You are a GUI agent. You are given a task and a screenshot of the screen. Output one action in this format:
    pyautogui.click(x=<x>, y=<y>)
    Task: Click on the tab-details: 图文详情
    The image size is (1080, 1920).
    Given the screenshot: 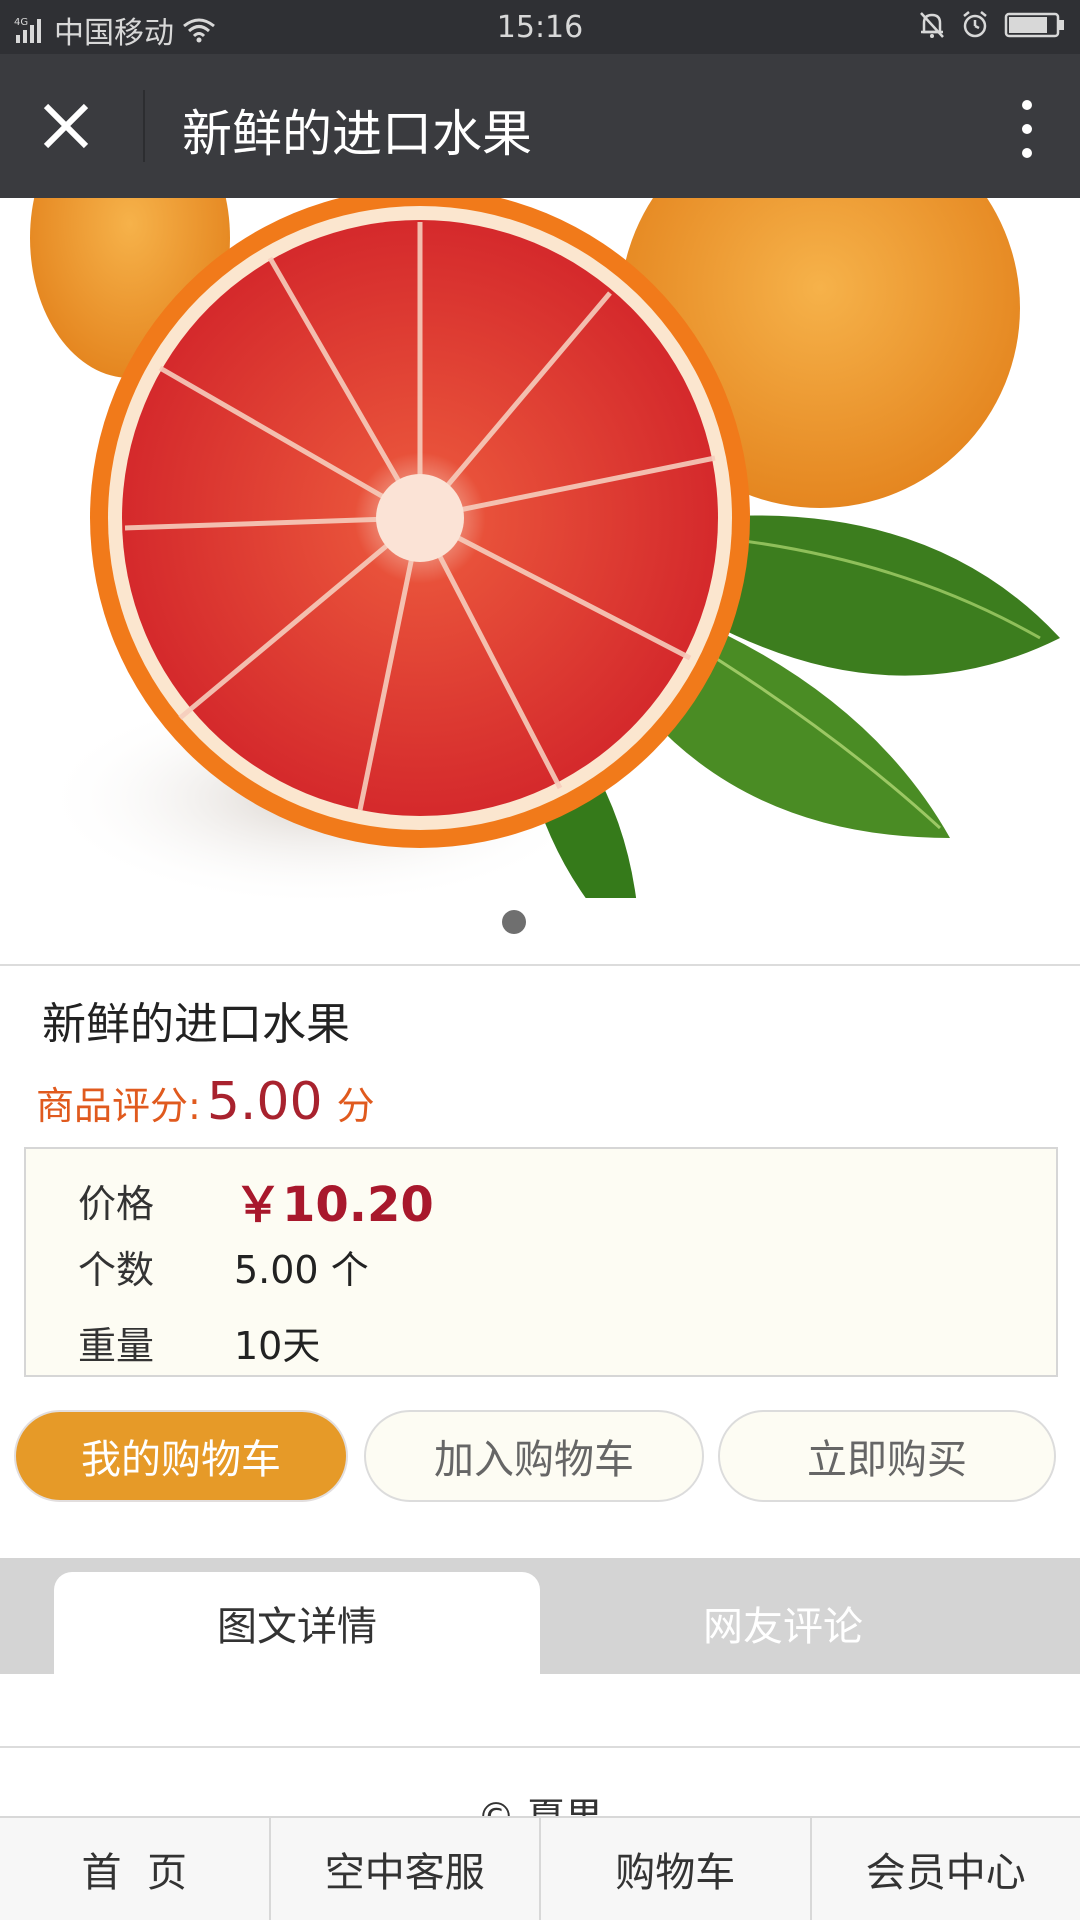 What is the action you would take?
    pyautogui.click(x=297, y=1623)
    